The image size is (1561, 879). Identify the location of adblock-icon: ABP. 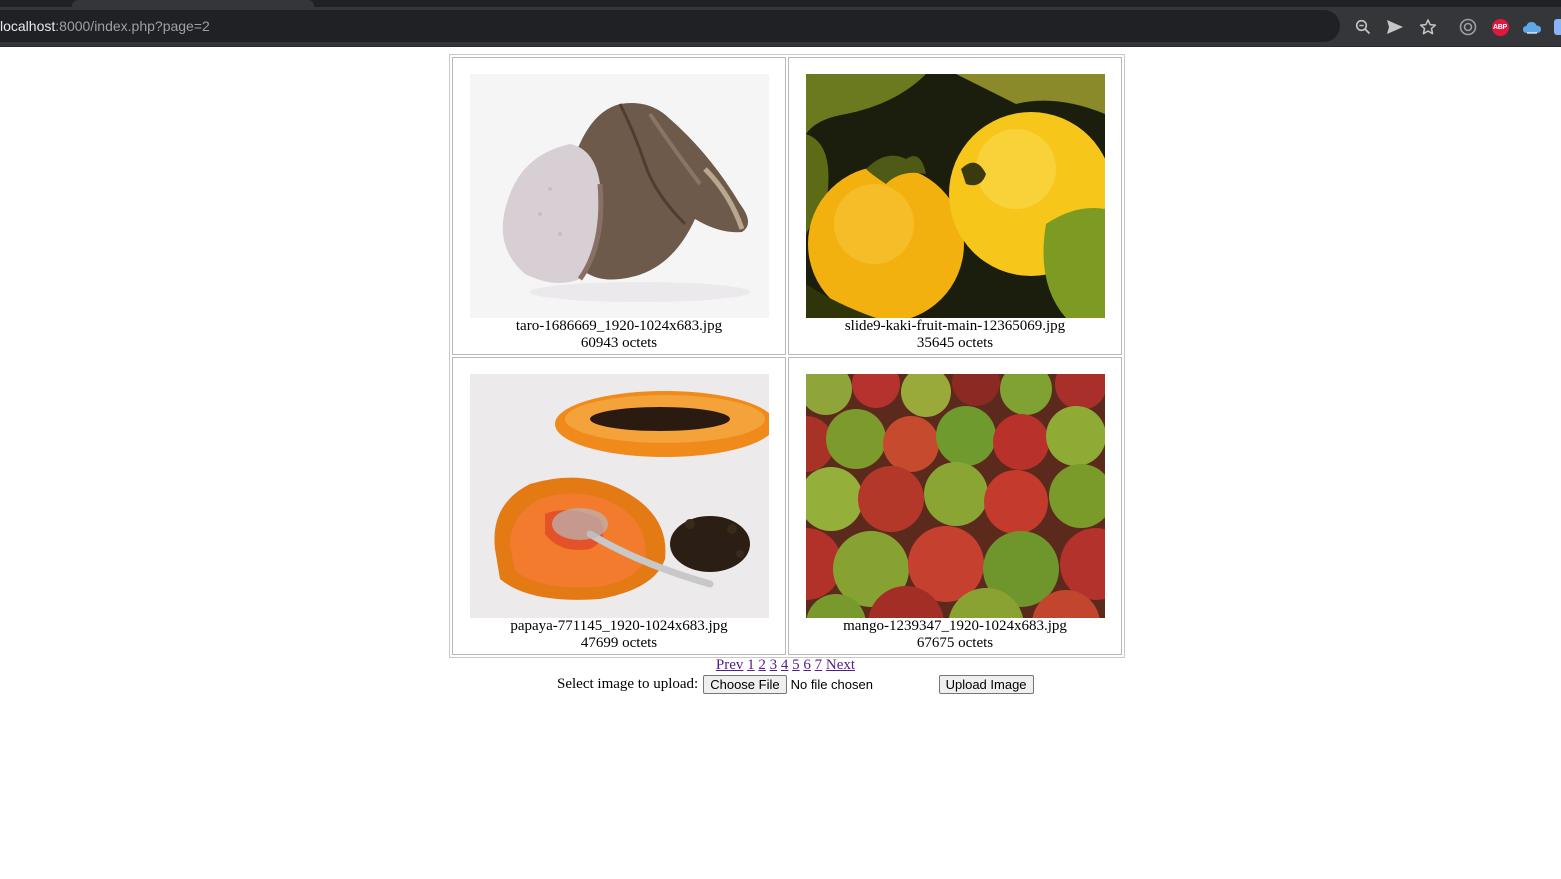
(1500, 27).